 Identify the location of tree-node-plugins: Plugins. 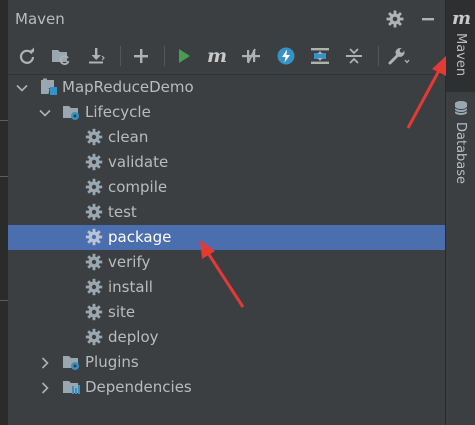
(226, 362).